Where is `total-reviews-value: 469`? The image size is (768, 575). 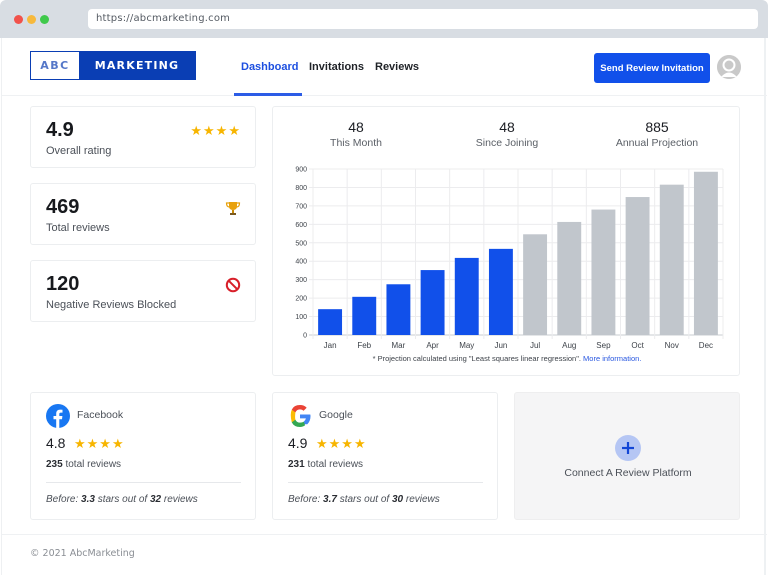 total-reviews-value: 469 is located at coordinates (63, 207).